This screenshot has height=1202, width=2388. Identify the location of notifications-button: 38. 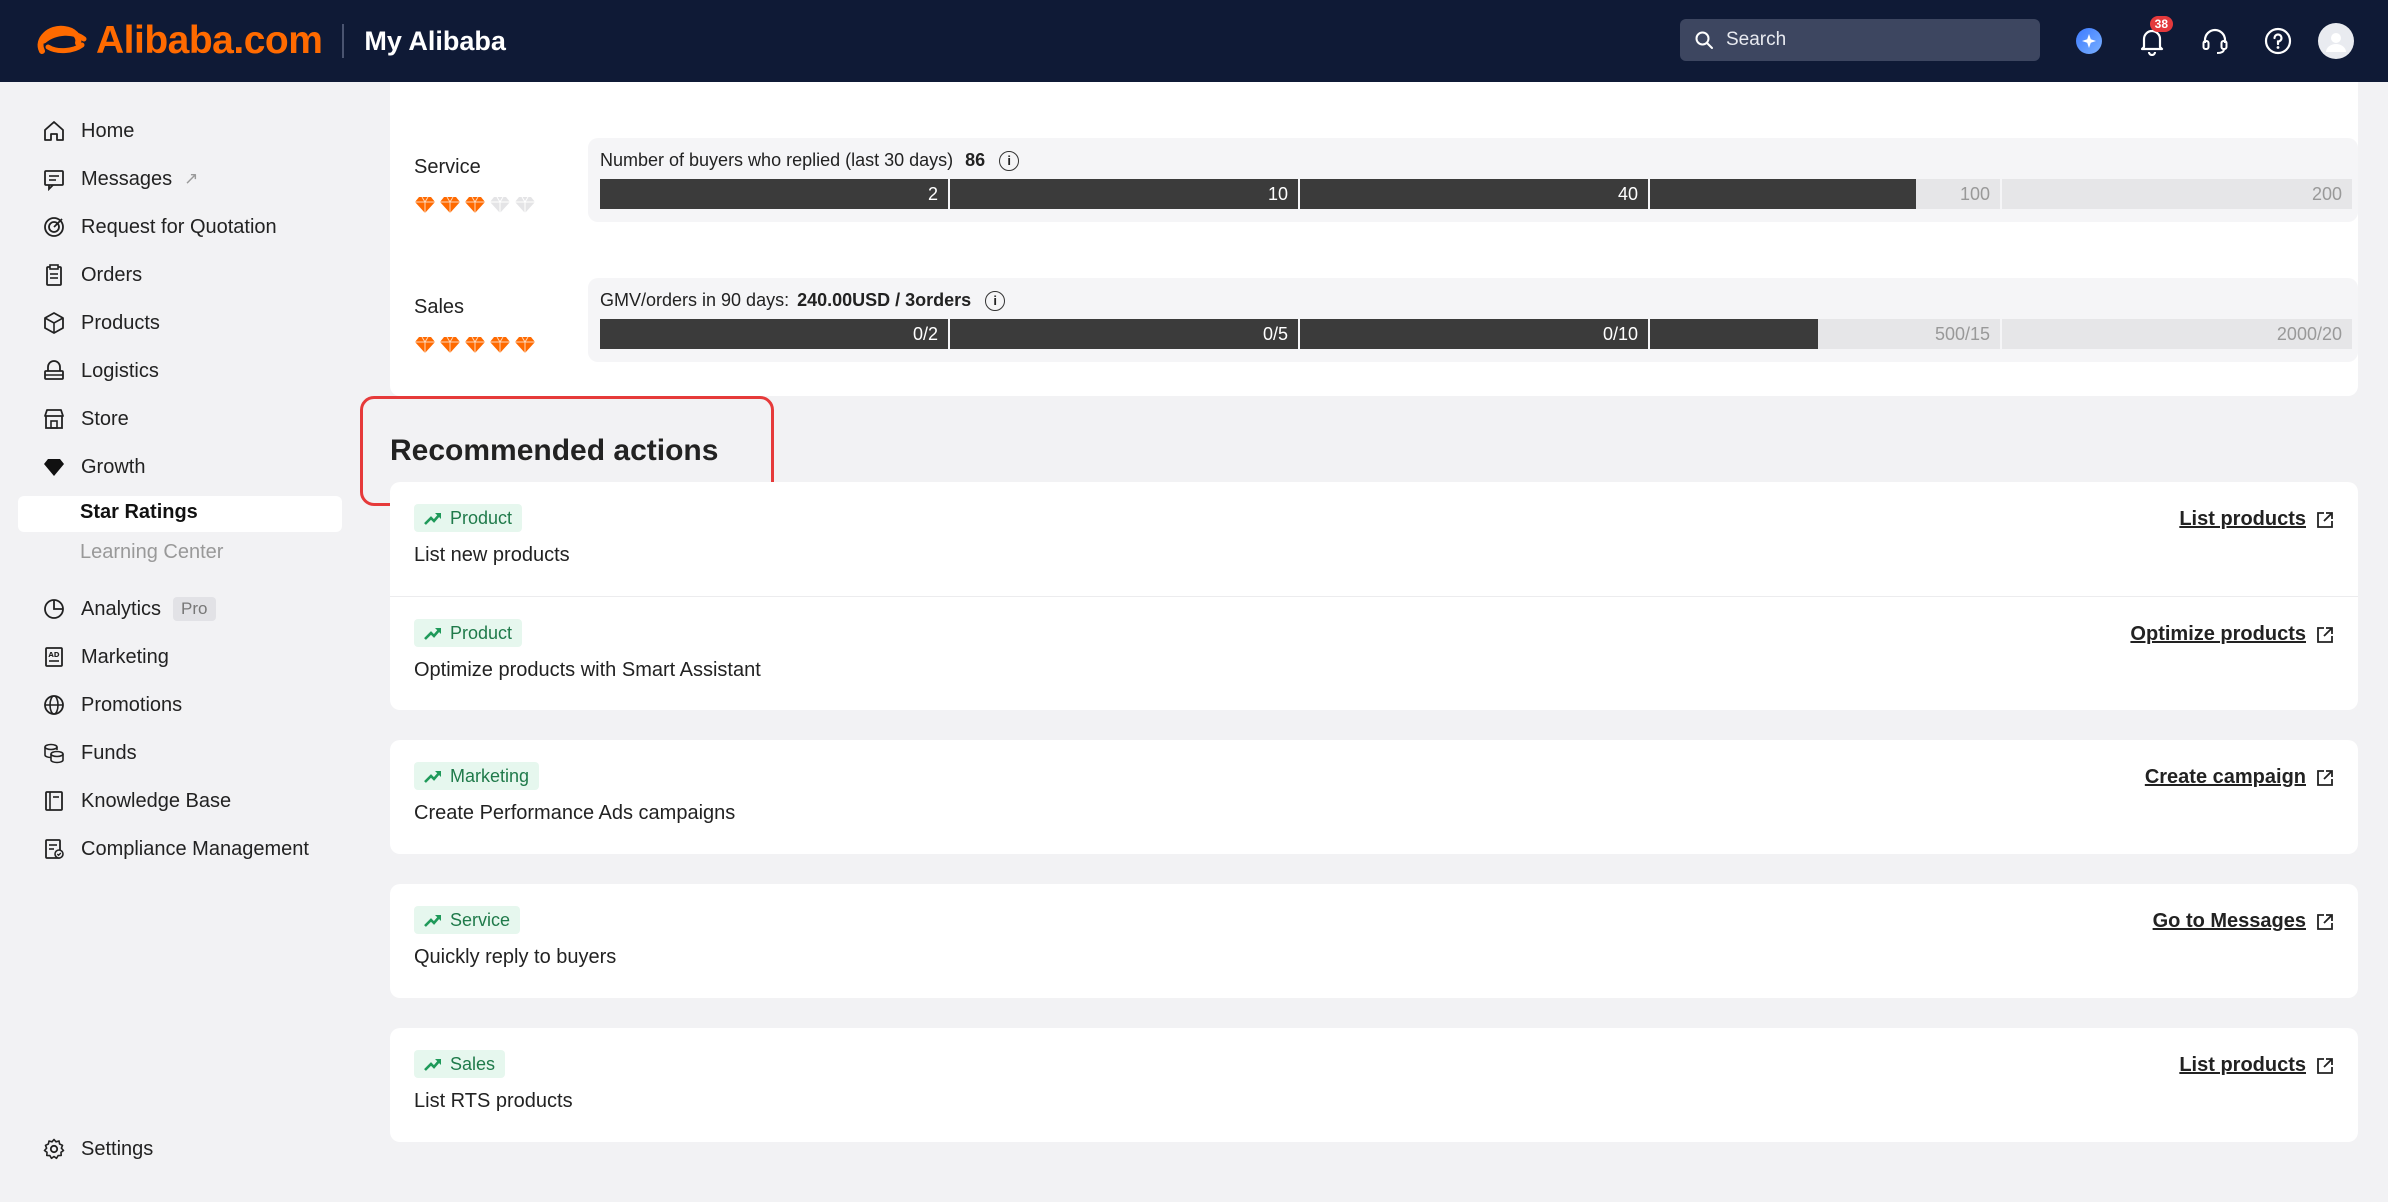
(2152, 40).